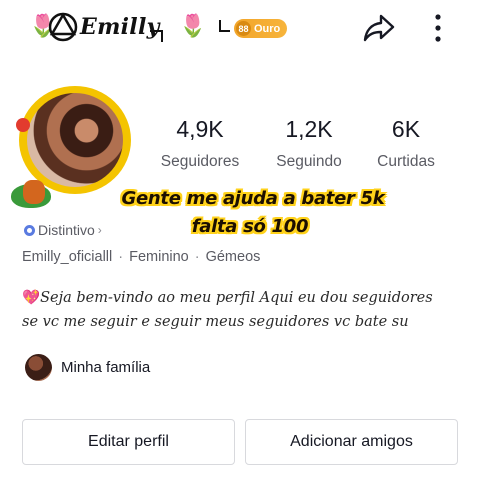 The height and width of the screenshot is (484, 480). I want to click on stat-label: Curtidas, so click(406, 161).